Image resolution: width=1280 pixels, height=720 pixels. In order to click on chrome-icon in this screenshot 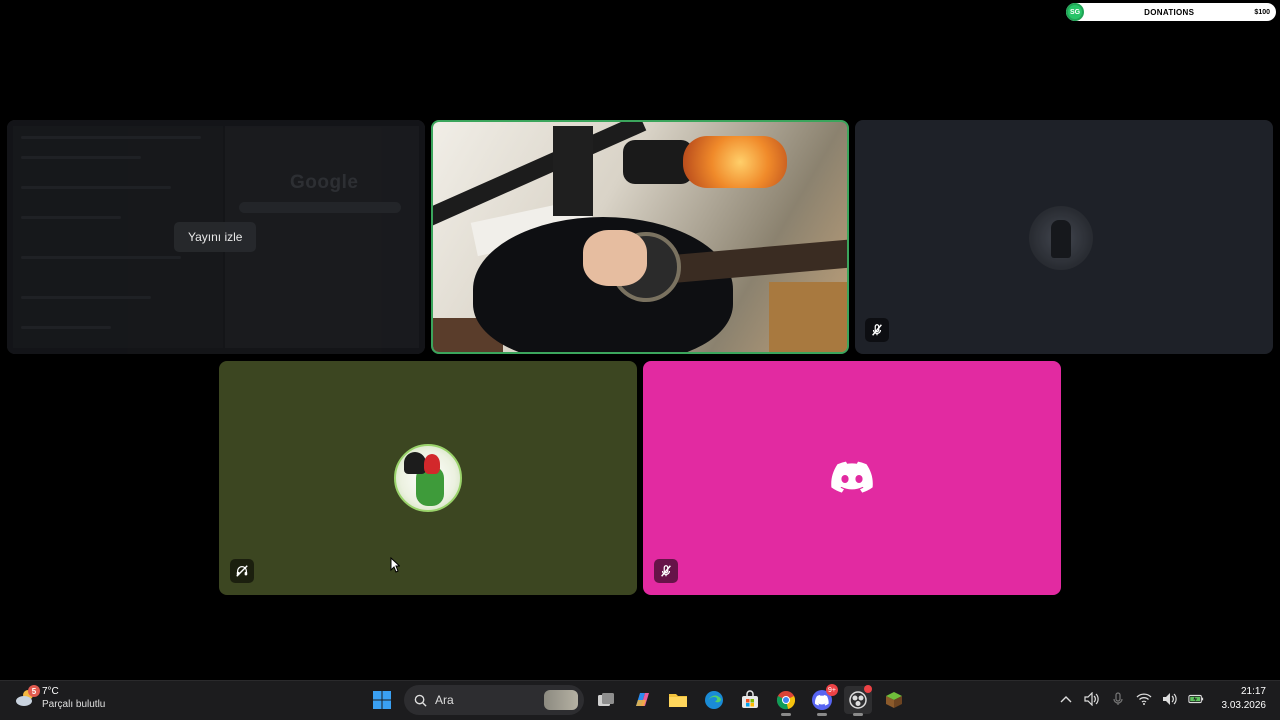, I will do `click(786, 701)`.